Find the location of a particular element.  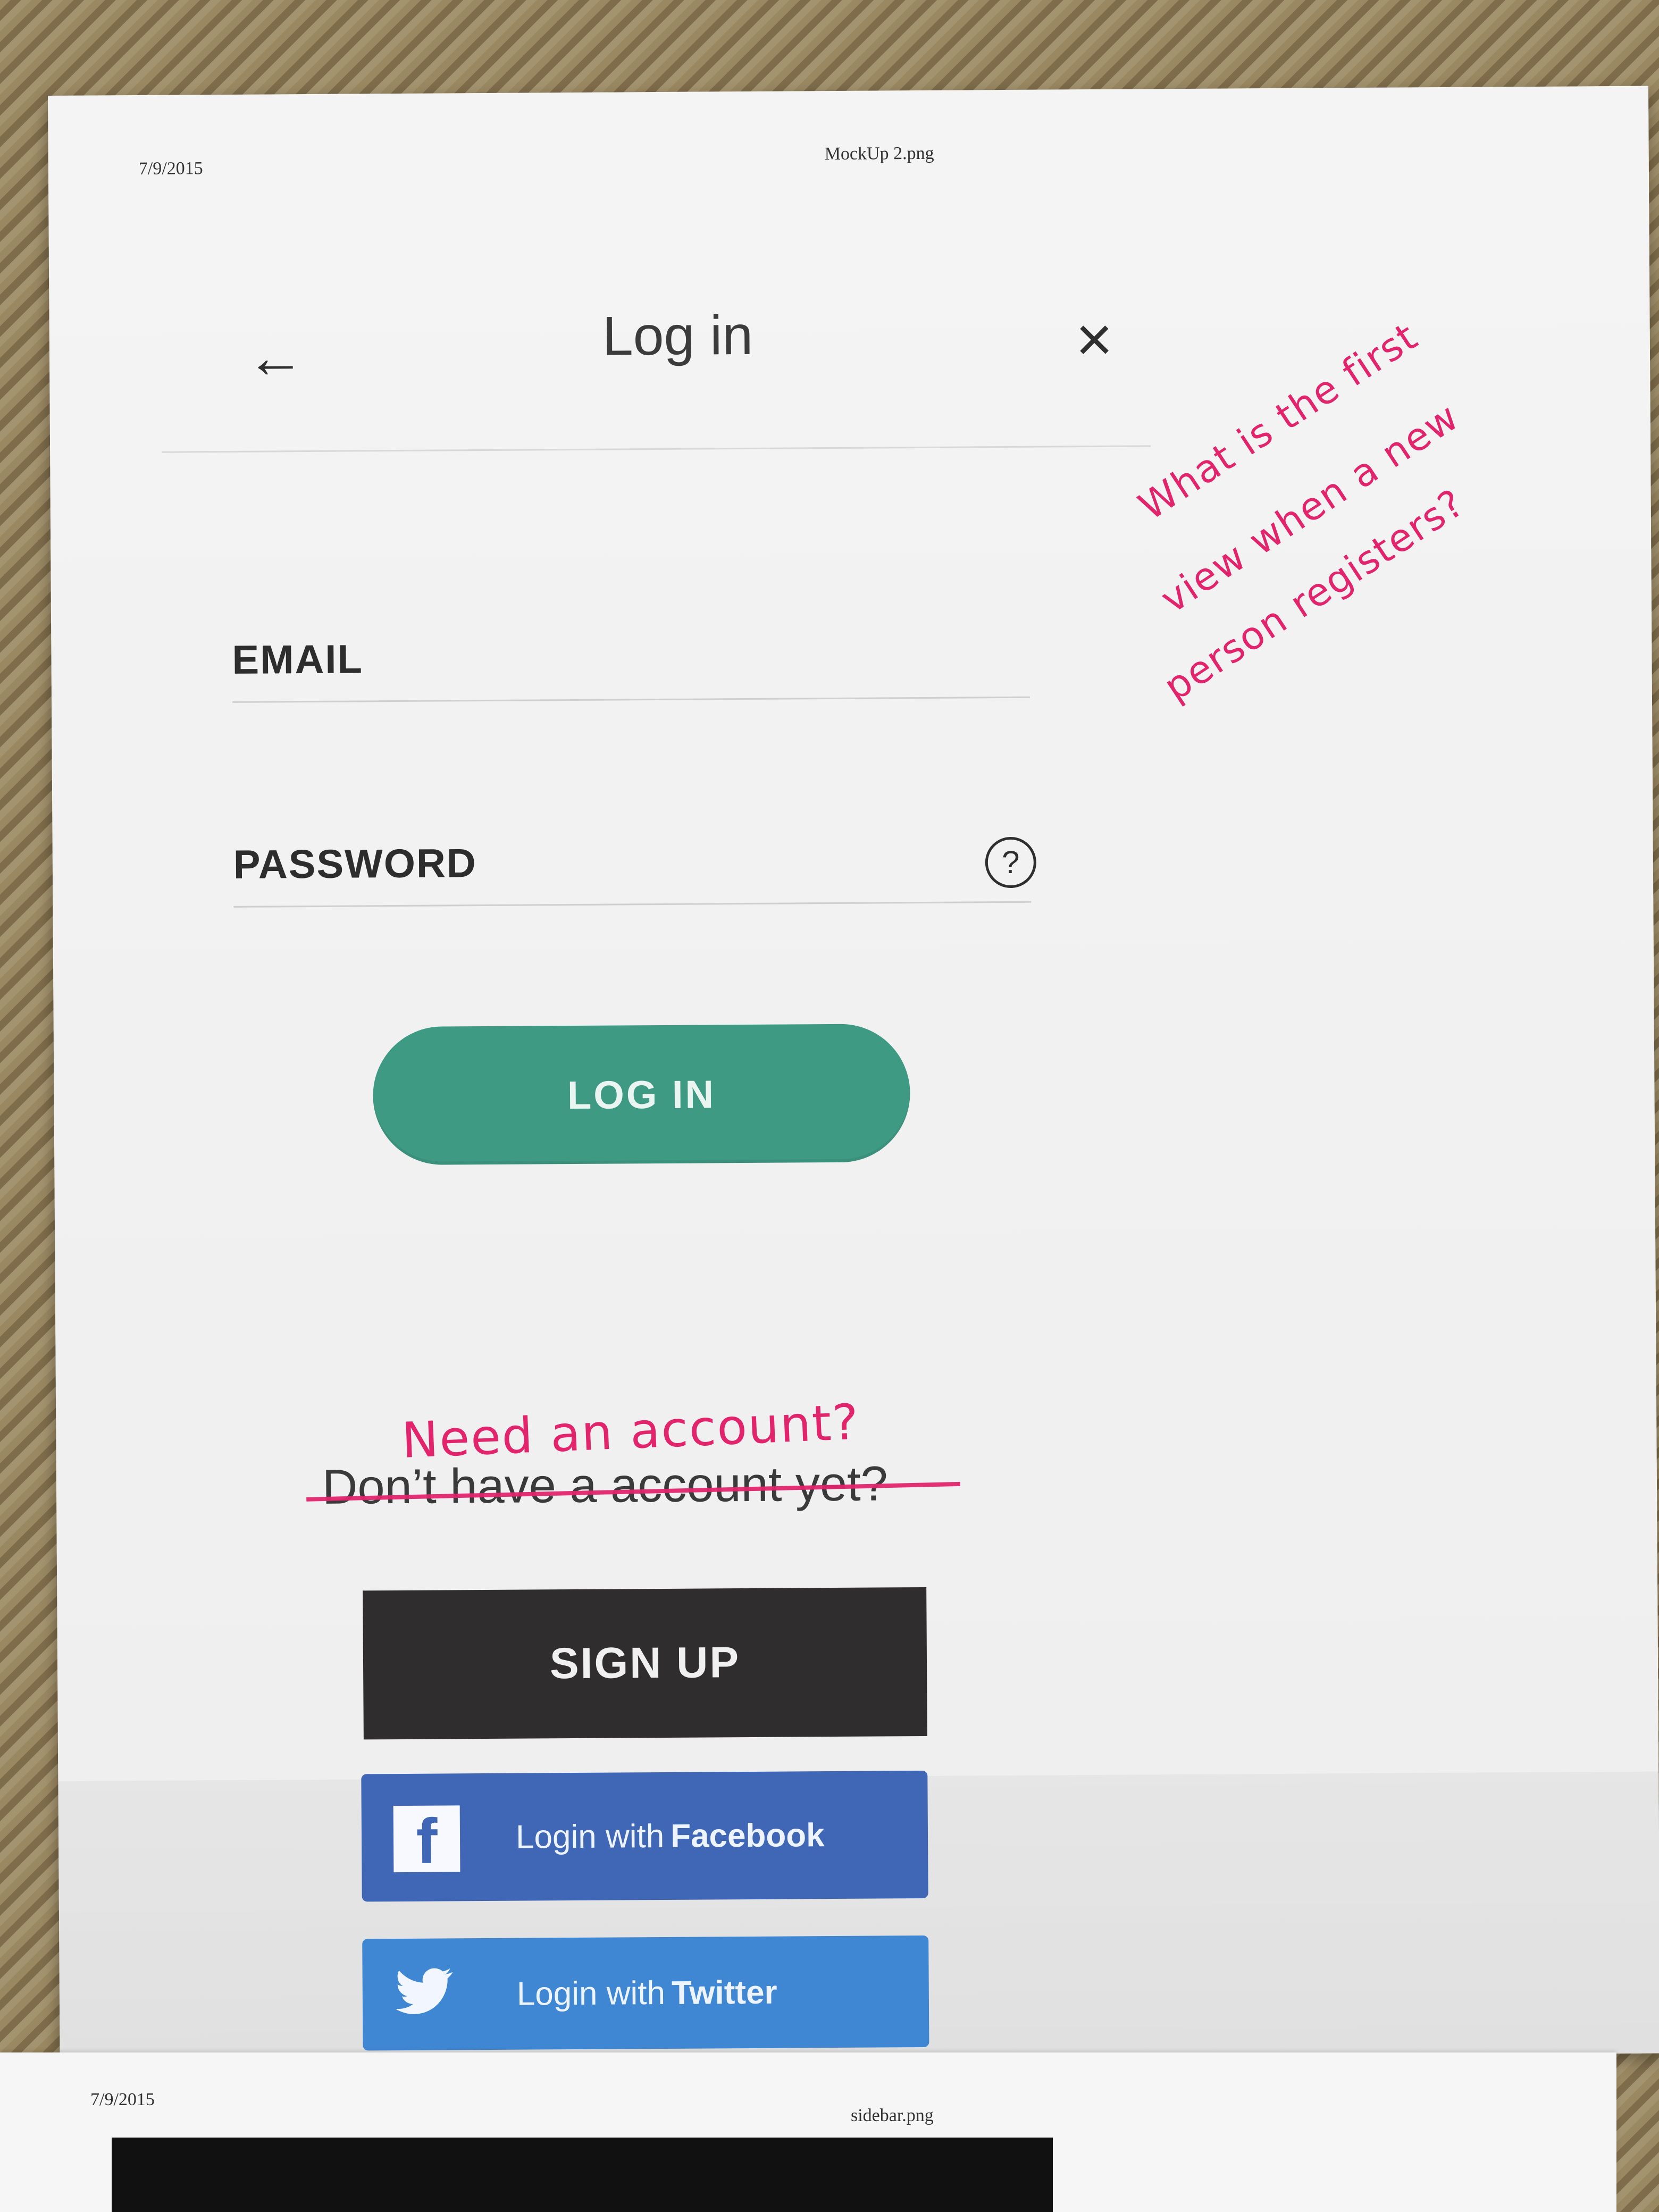

login-header: ← Log in × is located at coordinates (660, 342).